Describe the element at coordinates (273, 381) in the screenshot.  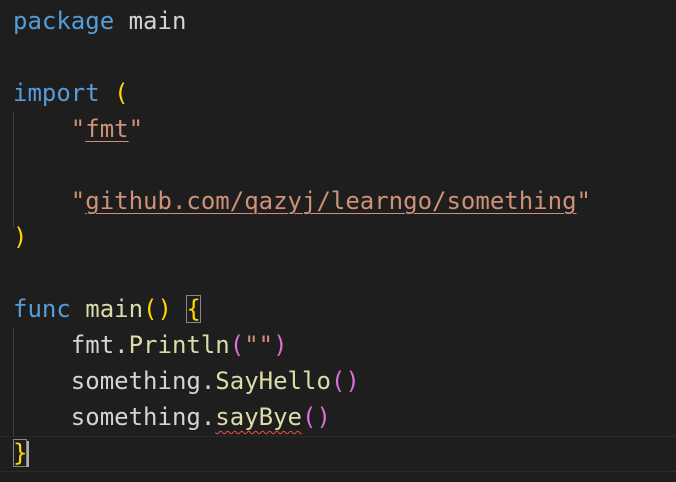
I see `code-token: SayHello` at that location.